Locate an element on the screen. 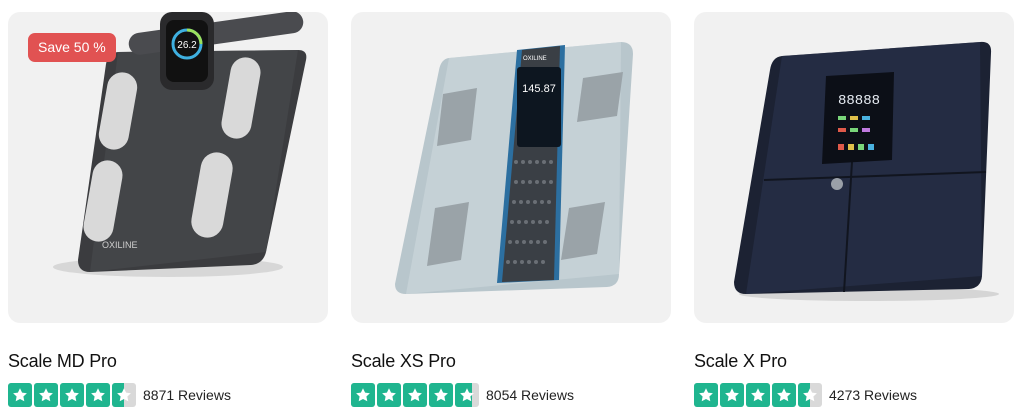 This screenshot has height=416, width=1024. rating-row: 4273 Reviews is located at coordinates (805, 395).